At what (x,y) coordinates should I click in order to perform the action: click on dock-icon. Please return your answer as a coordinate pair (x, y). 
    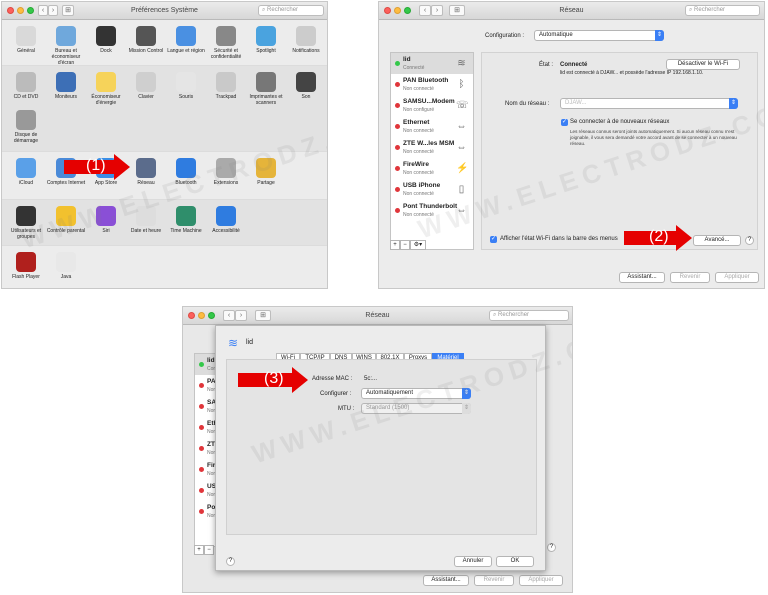
    Looking at the image, I should click on (106, 36).